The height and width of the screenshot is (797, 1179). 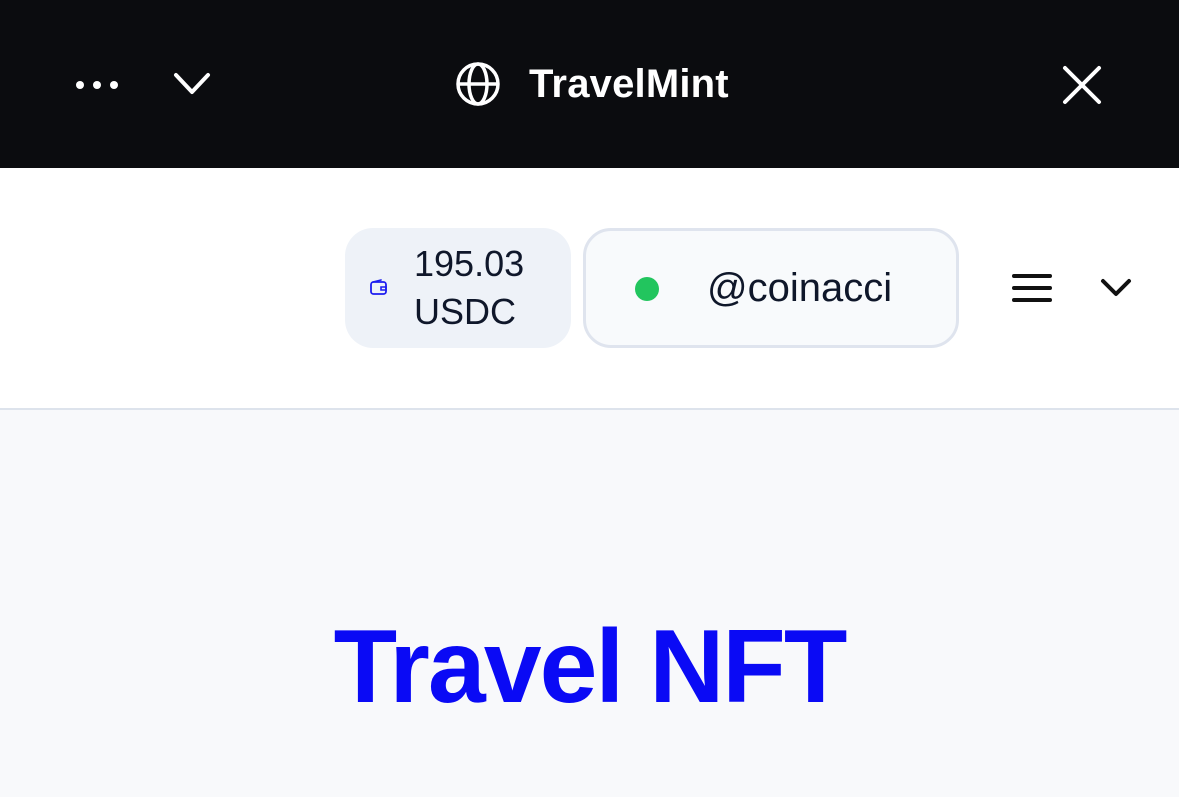 What do you see at coordinates (478, 84) in the screenshot?
I see `globe-icon` at bounding box center [478, 84].